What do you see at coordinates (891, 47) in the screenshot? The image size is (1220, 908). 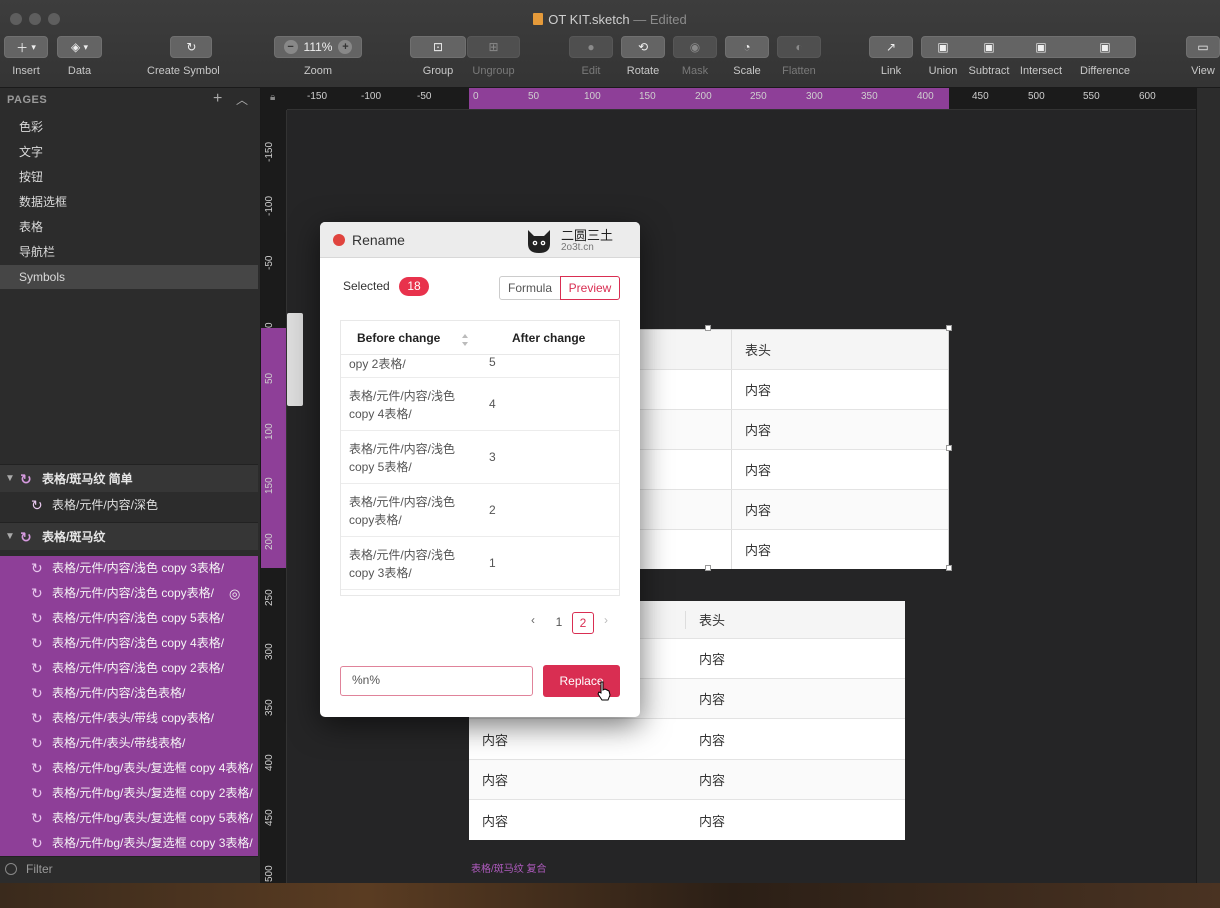 I see `link-button: ↗` at bounding box center [891, 47].